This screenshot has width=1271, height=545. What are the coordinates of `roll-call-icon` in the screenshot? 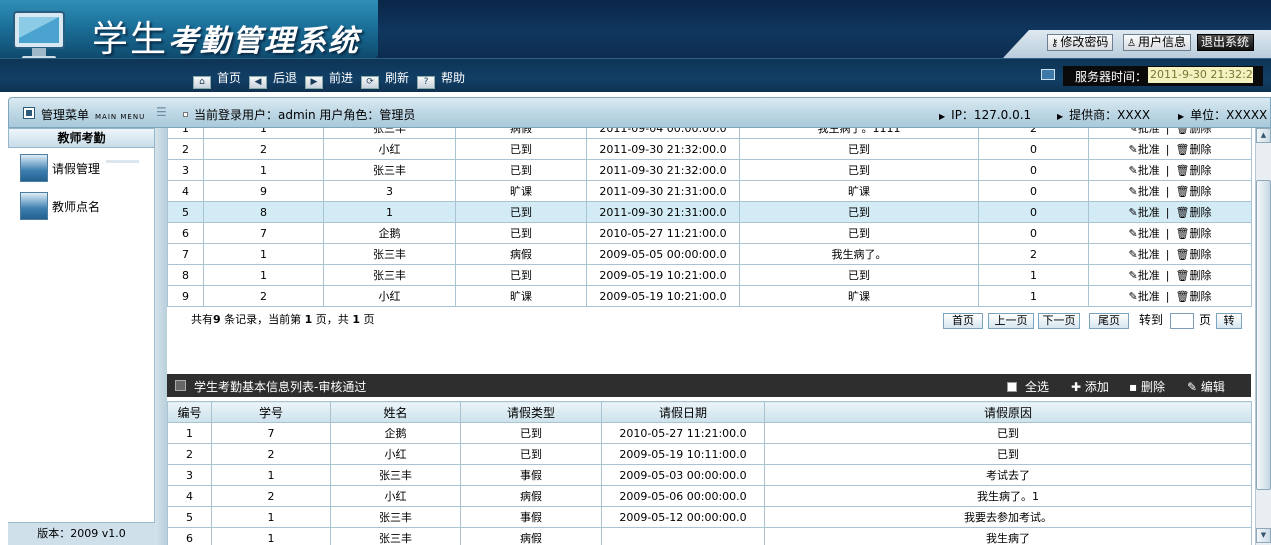 It's located at (34, 206).